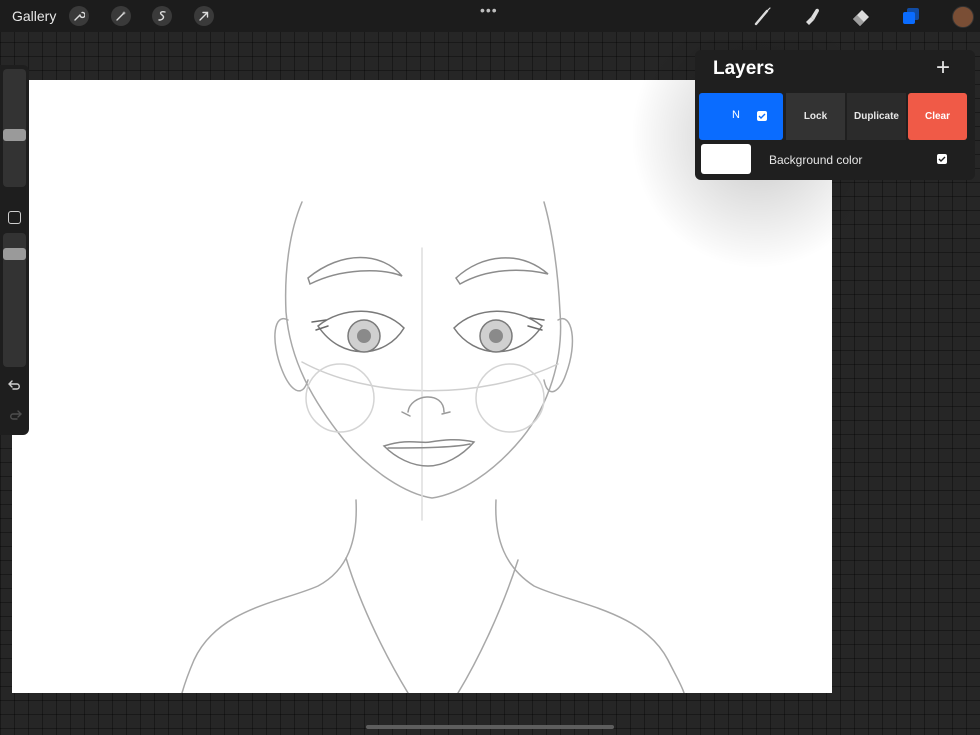 The width and height of the screenshot is (980, 735). I want to click on background-layer-row: Background color, so click(834, 159).